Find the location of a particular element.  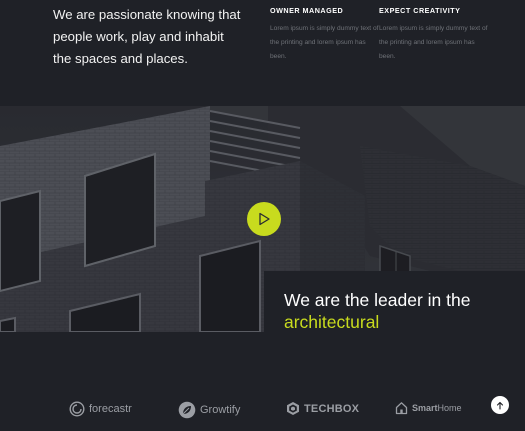

scroll-to-top-button is located at coordinates (500, 405).